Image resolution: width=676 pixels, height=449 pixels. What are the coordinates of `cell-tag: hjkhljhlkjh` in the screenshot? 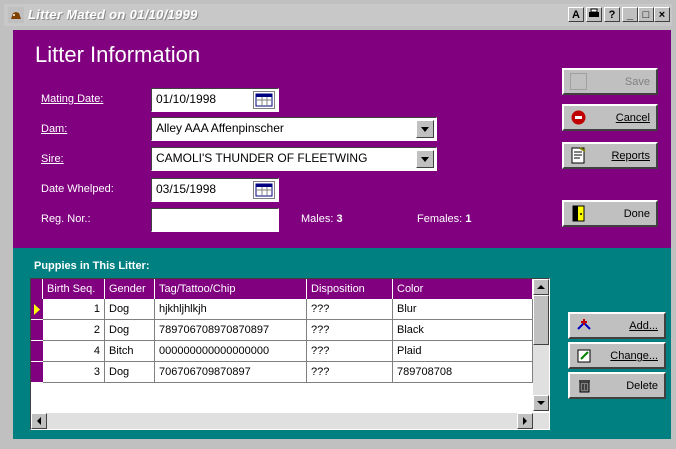 It's located at (231, 309).